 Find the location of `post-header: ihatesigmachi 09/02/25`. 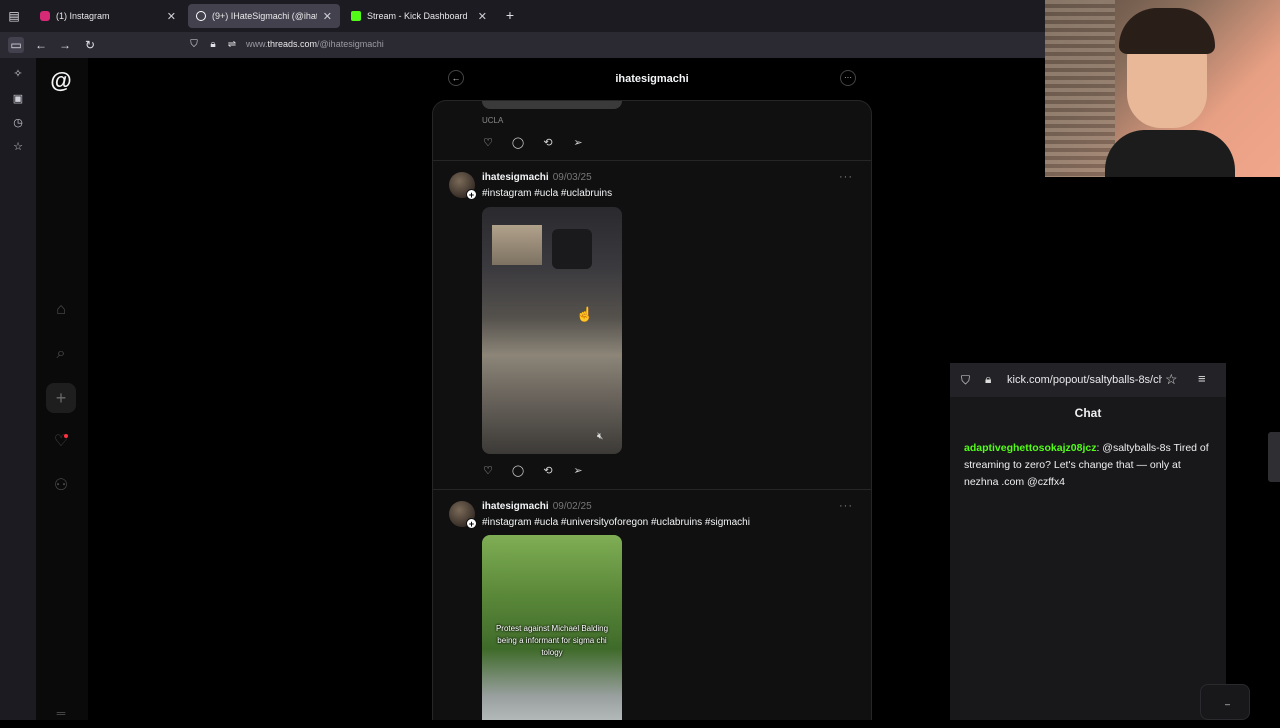

post-header: ihatesigmachi 09/02/25 is located at coordinates (537, 506).